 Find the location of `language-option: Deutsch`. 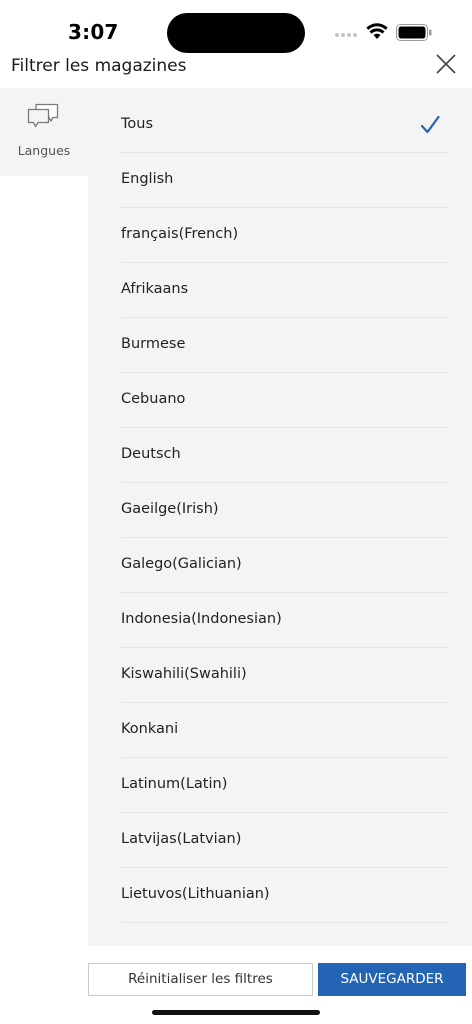

language-option: Deutsch is located at coordinates (284, 455).